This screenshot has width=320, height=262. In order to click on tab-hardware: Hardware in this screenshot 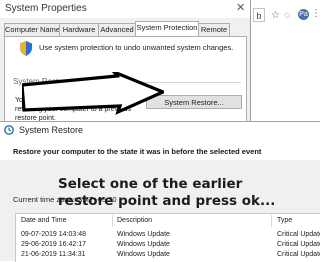, I will do `click(79, 29)`.